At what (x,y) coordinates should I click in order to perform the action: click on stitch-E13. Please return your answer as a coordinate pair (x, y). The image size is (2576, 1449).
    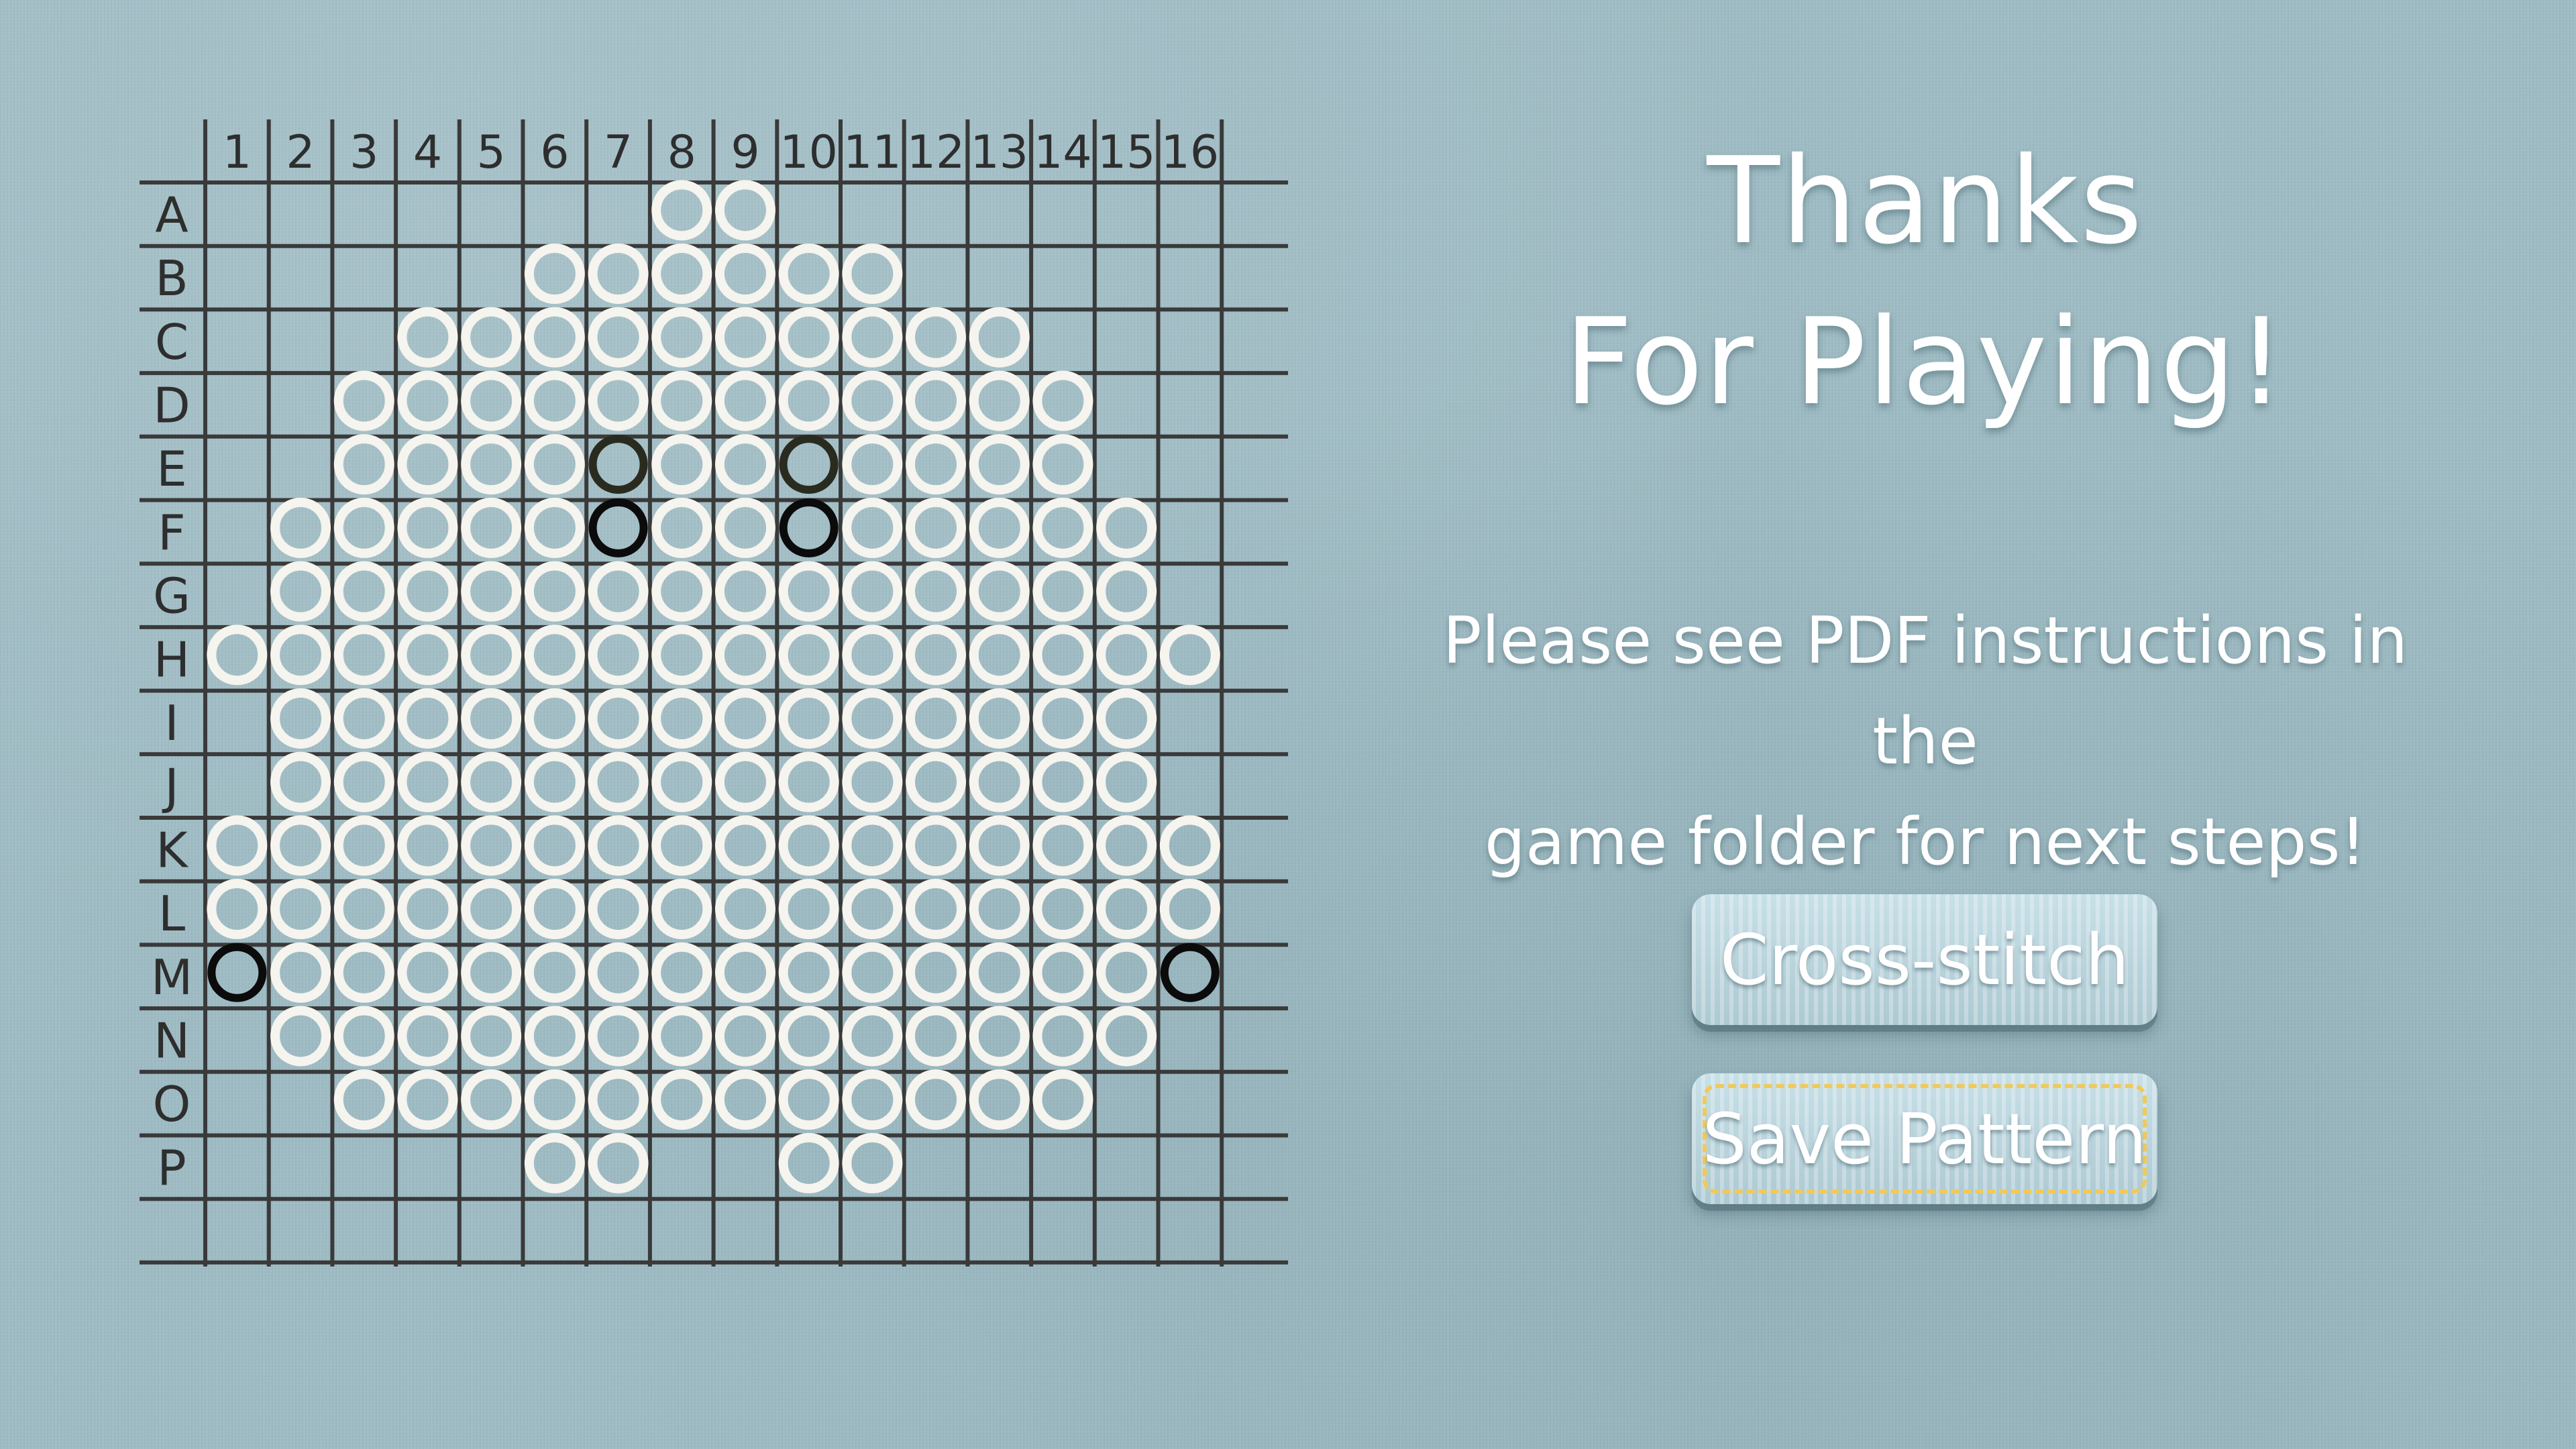
    Looking at the image, I should click on (999, 464).